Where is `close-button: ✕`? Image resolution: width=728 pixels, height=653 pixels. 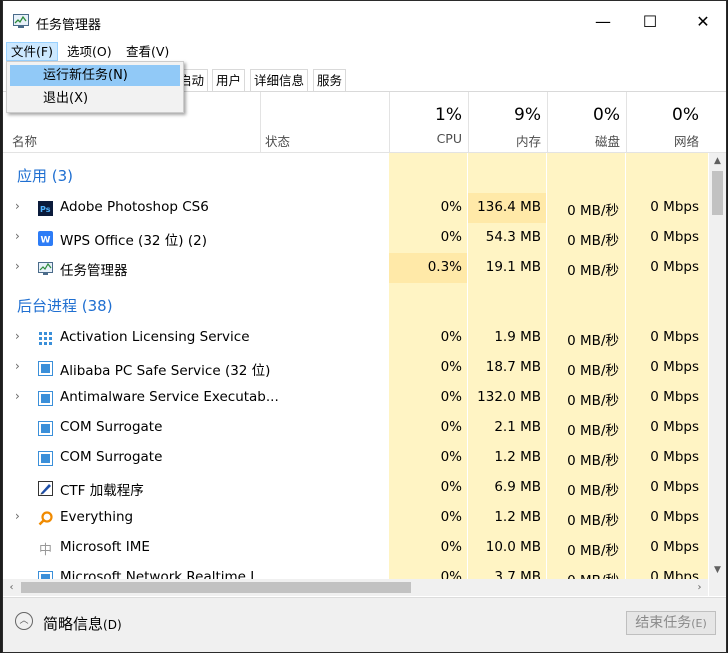 close-button: ✕ is located at coordinates (703, 21).